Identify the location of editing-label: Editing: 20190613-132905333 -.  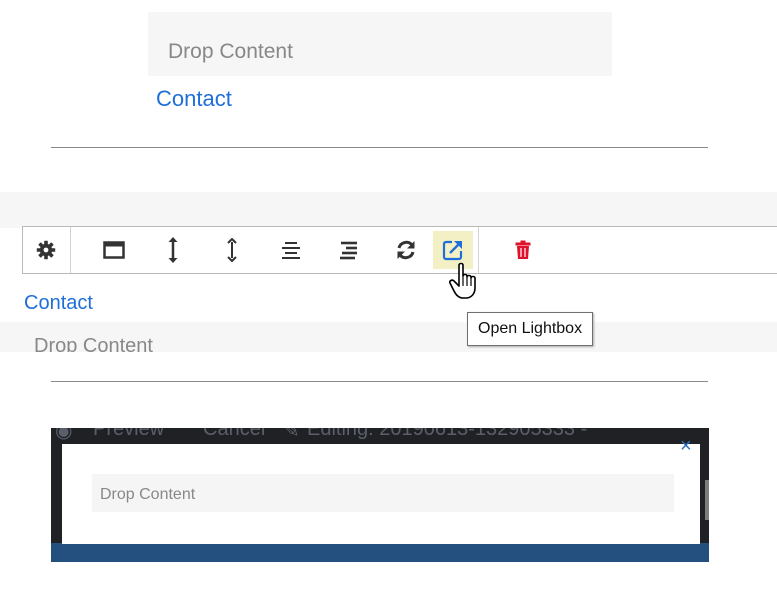
(447, 434).